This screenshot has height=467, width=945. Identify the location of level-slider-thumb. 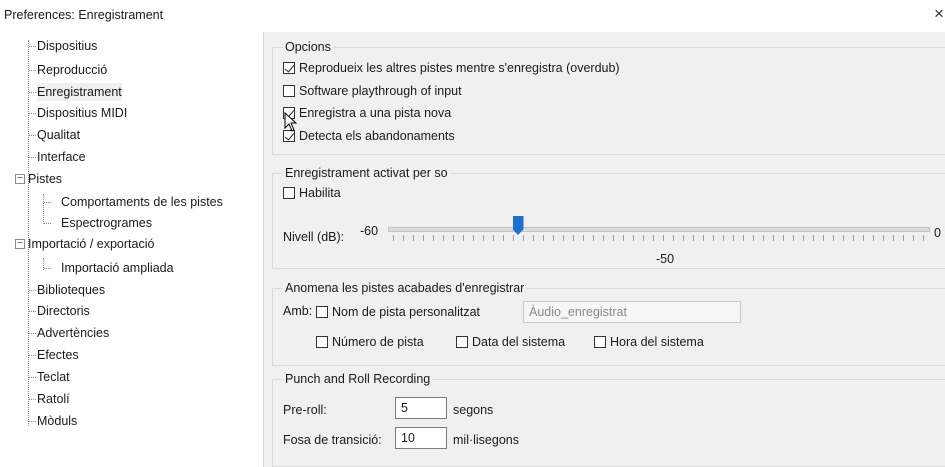
(518, 225).